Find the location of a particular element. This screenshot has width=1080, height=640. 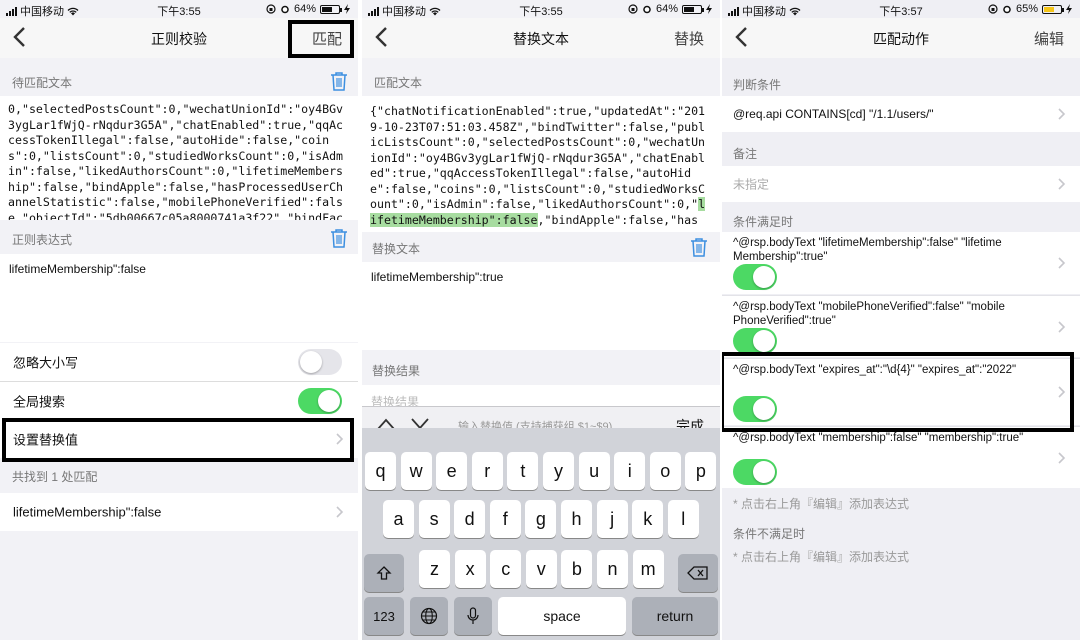

microphone-icon is located at coordinates (473, 615).